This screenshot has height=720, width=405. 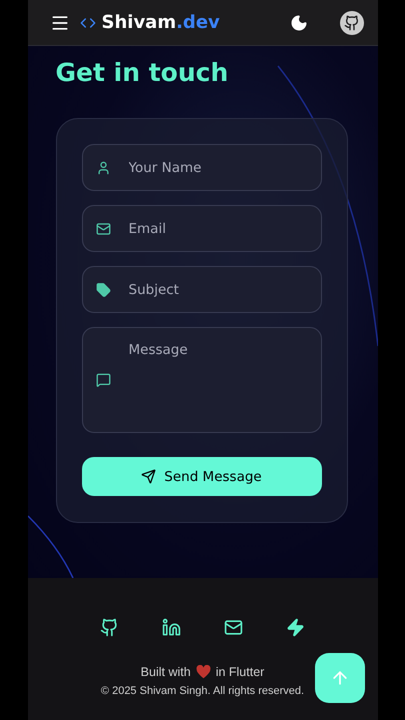 What do you see at coordinates (202, 691) in the screenshot?
I see `copyright-text: © 2025 Shivam Singh. All rights reserved.` at bounding box center [202, 691].